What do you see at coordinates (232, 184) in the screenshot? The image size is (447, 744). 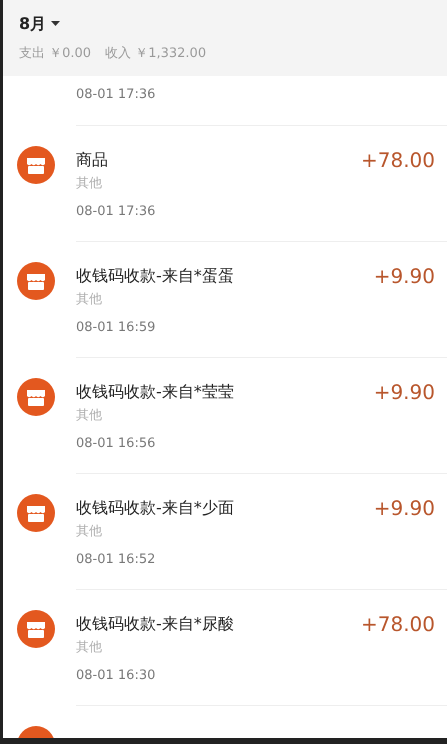 I see `record-item: 商品 其他 08-01 17:36 +78.00` at bounding box center [232, 184].